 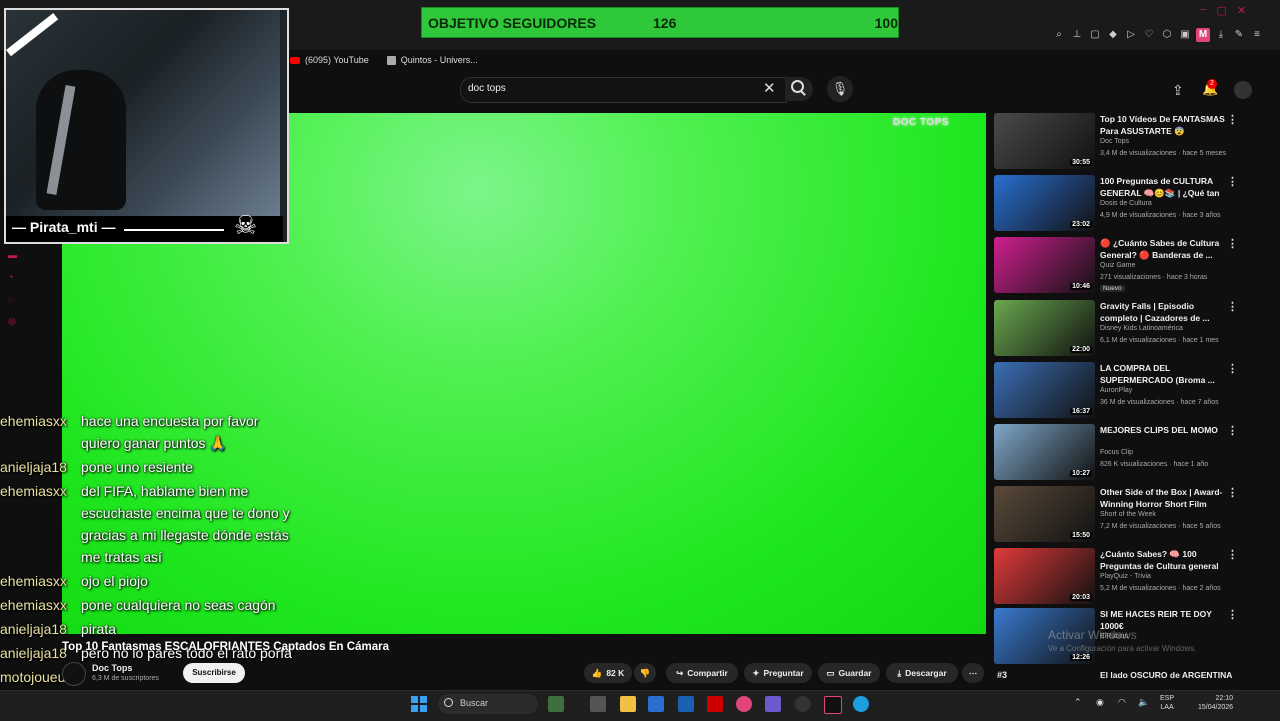 What do you see at coordinates (623, 90) in the screenshot?
I see `search-input` at bounding box center [623, 90].